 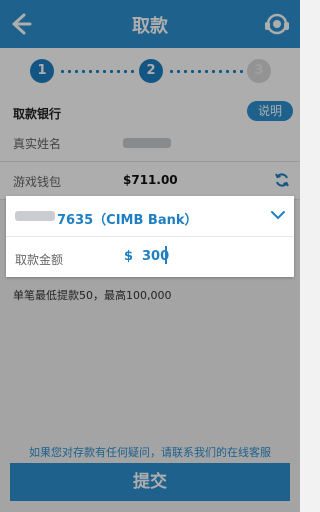 I want to click on refresh-icon, so click(x=282, y=180).